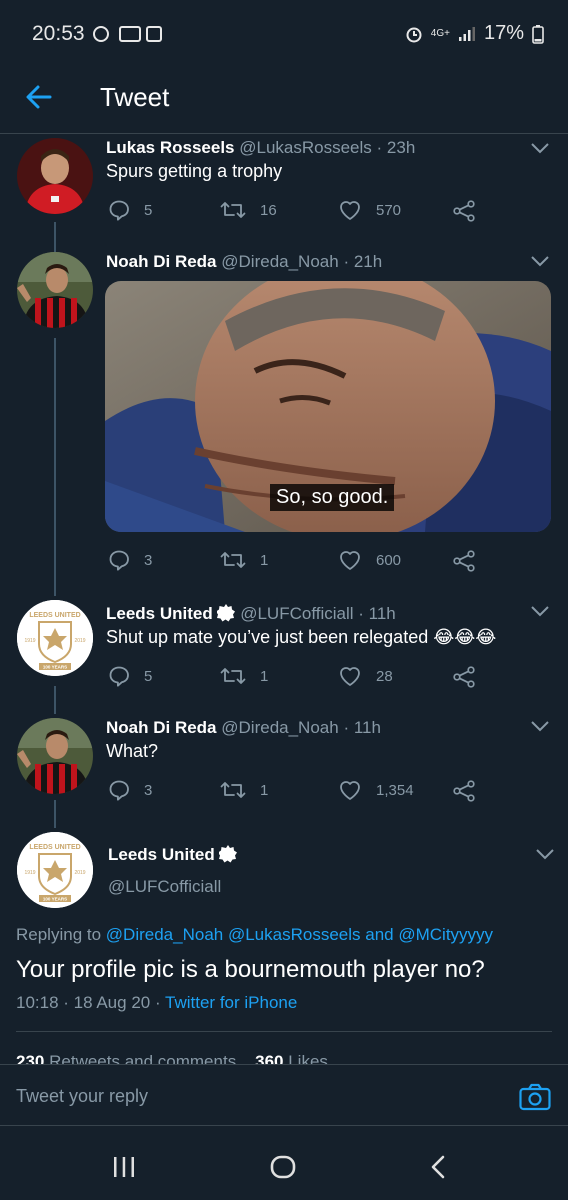 Image resolution: width=568 pixels, height=1200 pixels. Describe the element at coordinates (233, 560) in the screenshot. I see `retweet-icon` at that location.